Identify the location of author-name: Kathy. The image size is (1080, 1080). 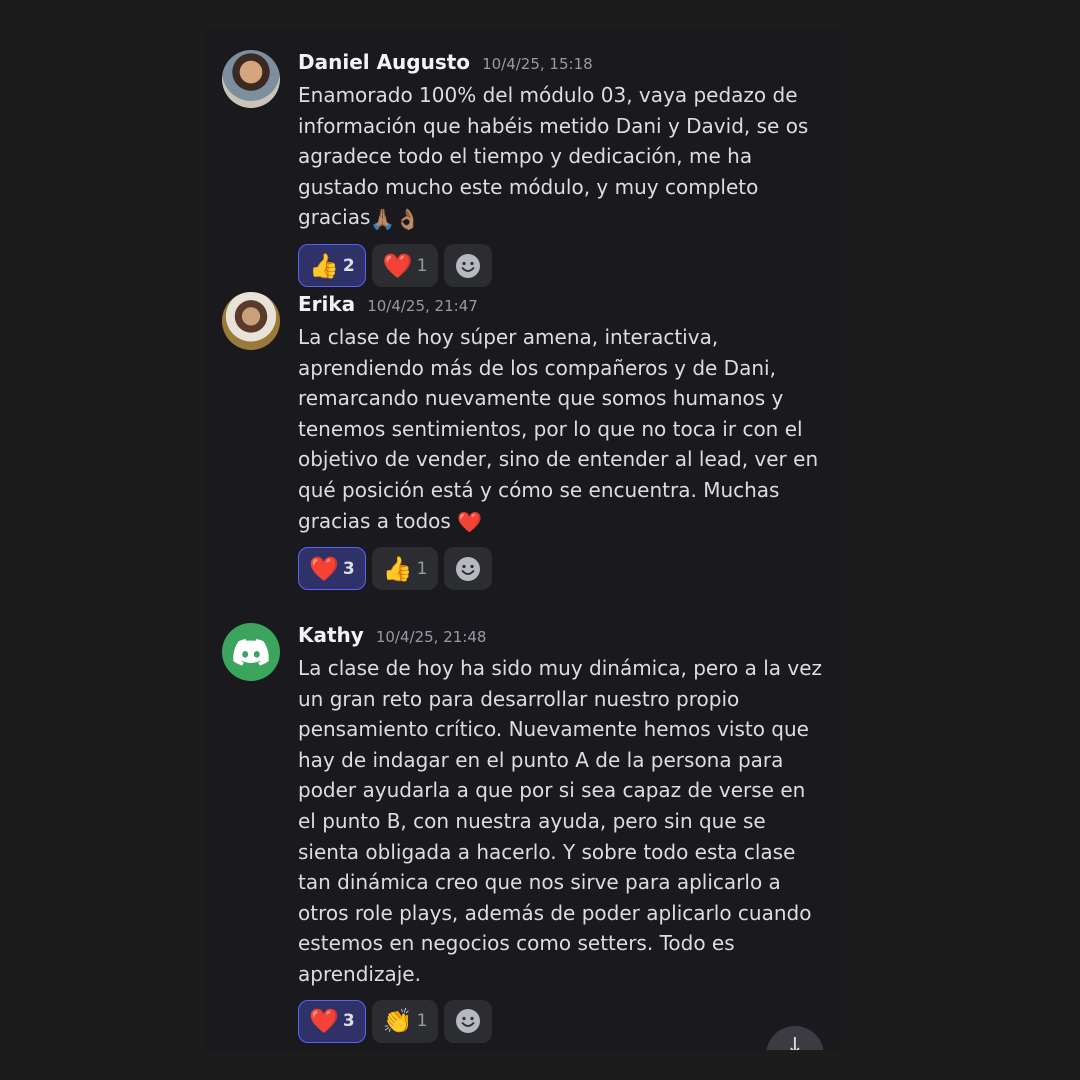
(331, 635).